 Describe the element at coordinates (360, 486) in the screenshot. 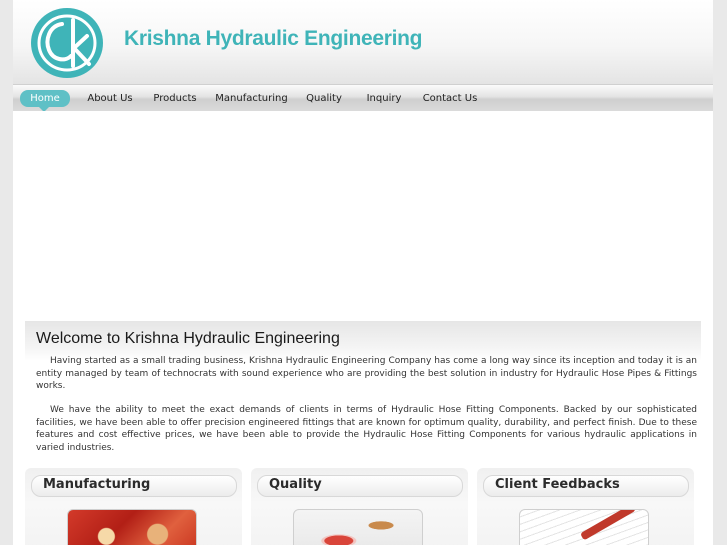

I see `box-header: Quality` at that location.